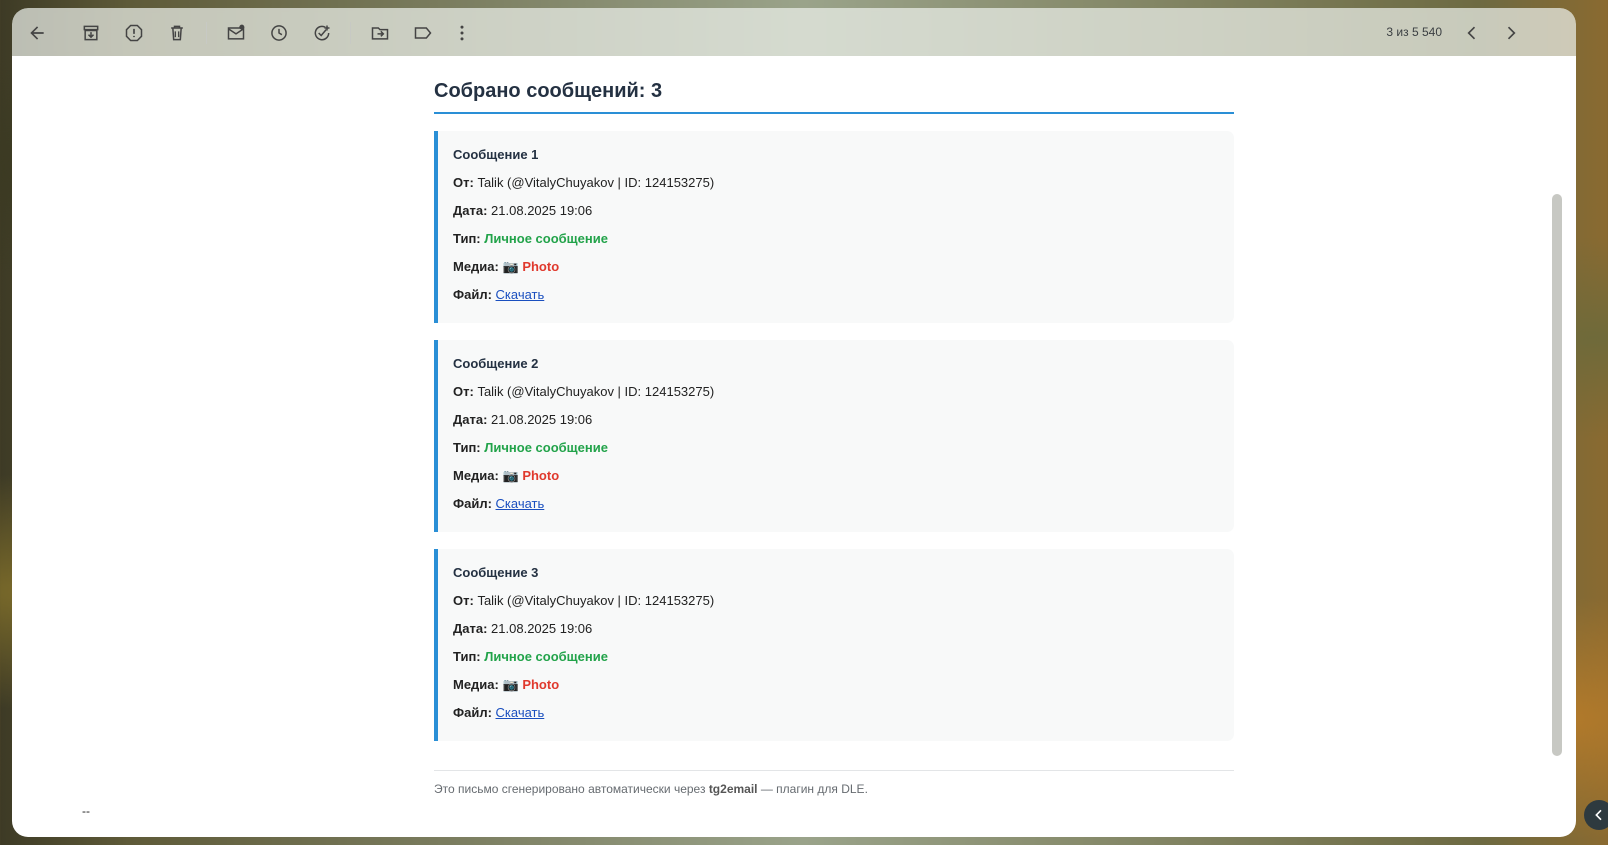  I want to click on archive-button, so click(91, 33).